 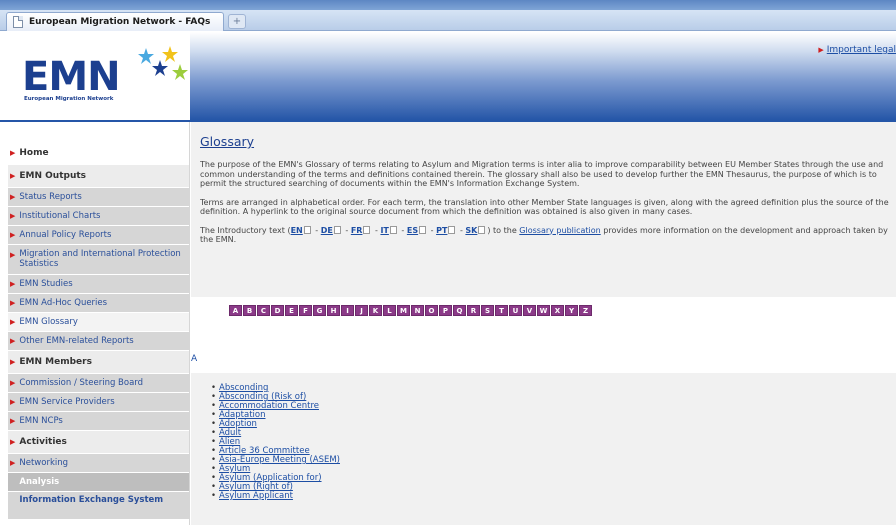 I want to click on nav-item-label: Other EMN-related Reports, so click(x=76, y=341).